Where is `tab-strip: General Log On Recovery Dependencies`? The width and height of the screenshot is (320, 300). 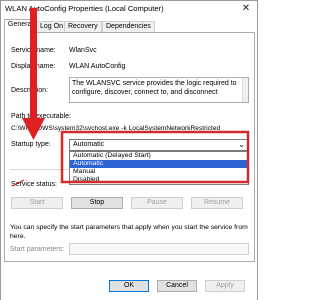 tab-strip: General Log On Recovery Dependencies is located at coordinates (129, 26).